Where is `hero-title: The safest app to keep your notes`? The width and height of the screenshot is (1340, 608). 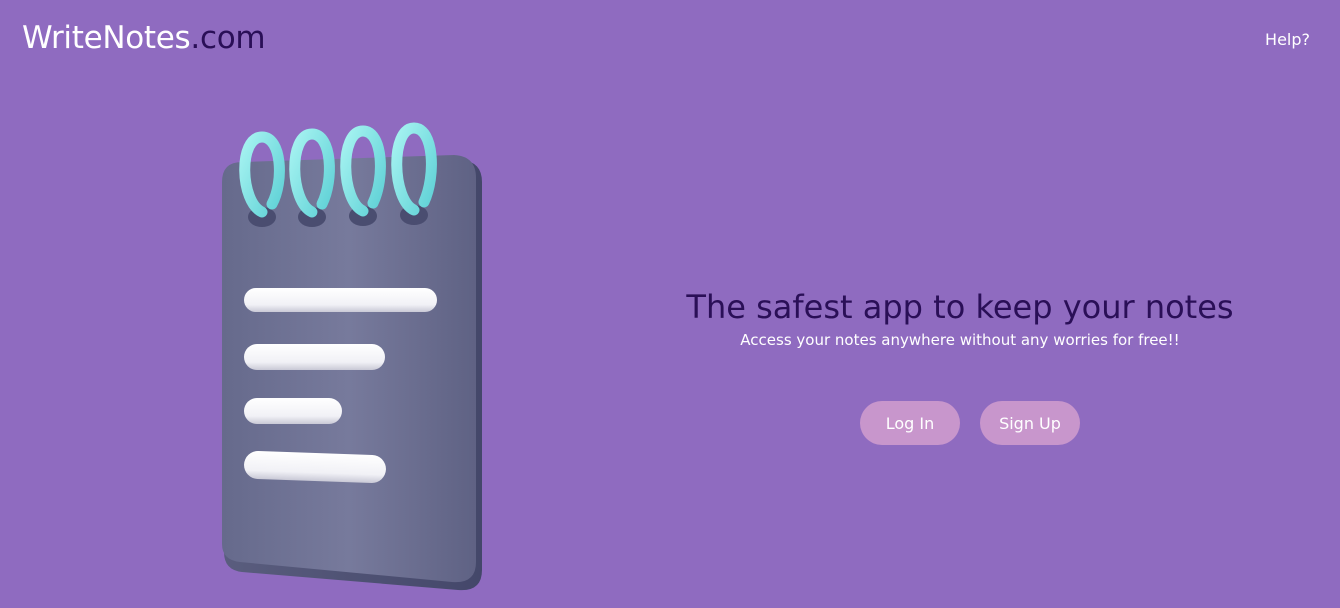 hero-title: The safest app to keep your notes is located at coordinates (960, 307).